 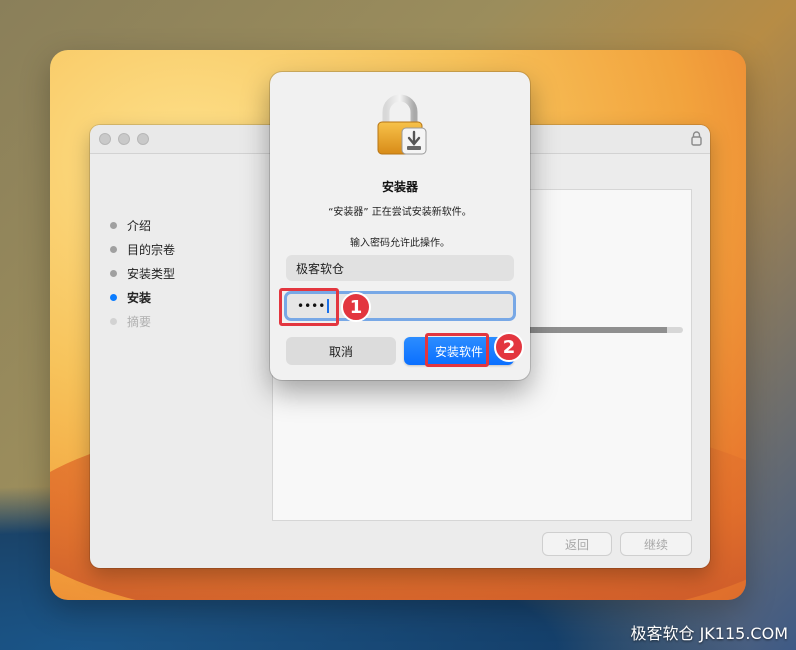 What do you see at coordinates (113, 297) in the screenshot?
I see `step-dot-active` at bounding box center [113, 297].